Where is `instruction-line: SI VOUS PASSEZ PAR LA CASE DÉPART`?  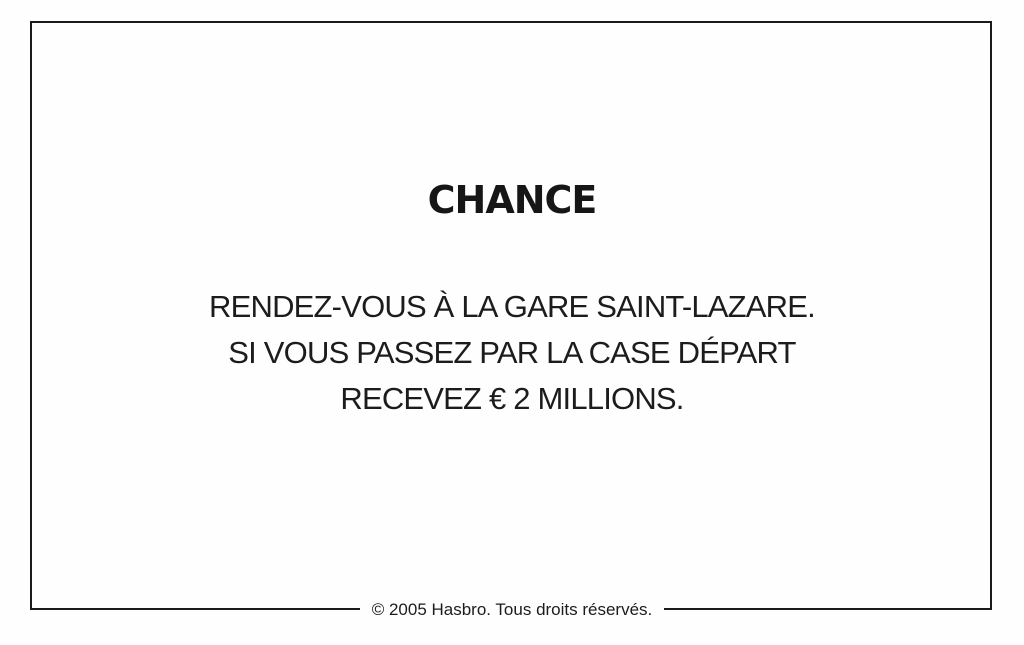 instruction-line: SI VOUS PASSEZ PAR LA CASE DÉPART is located at coordinates (512, 352).